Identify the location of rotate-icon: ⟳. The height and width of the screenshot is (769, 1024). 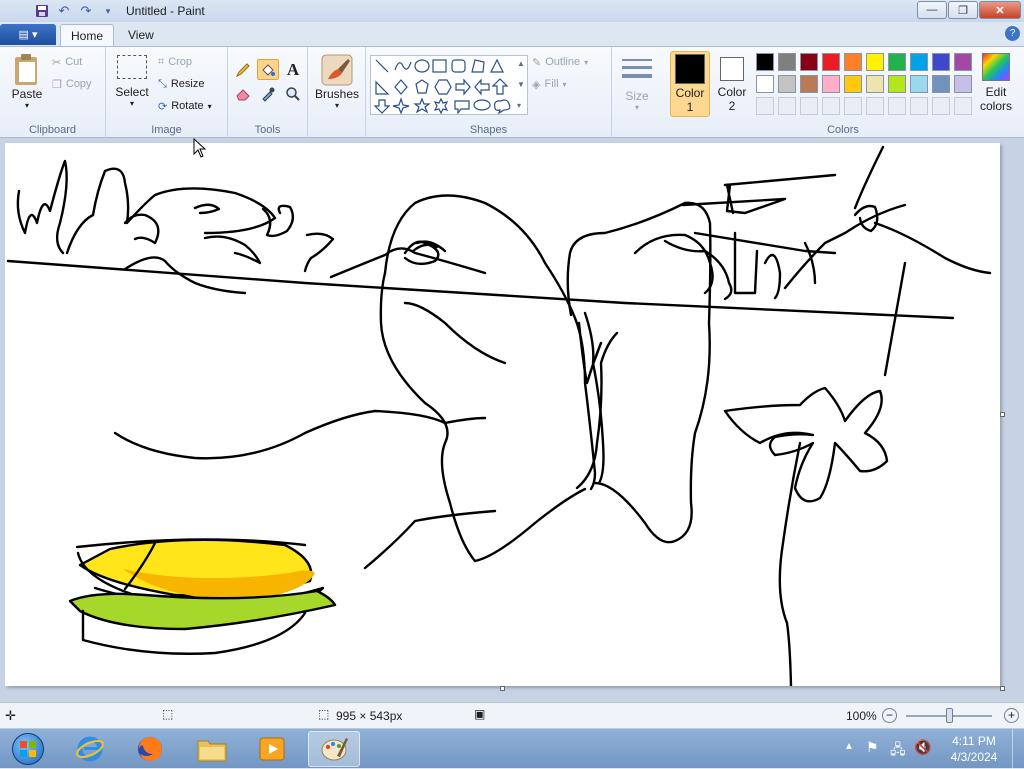
(163, 106).